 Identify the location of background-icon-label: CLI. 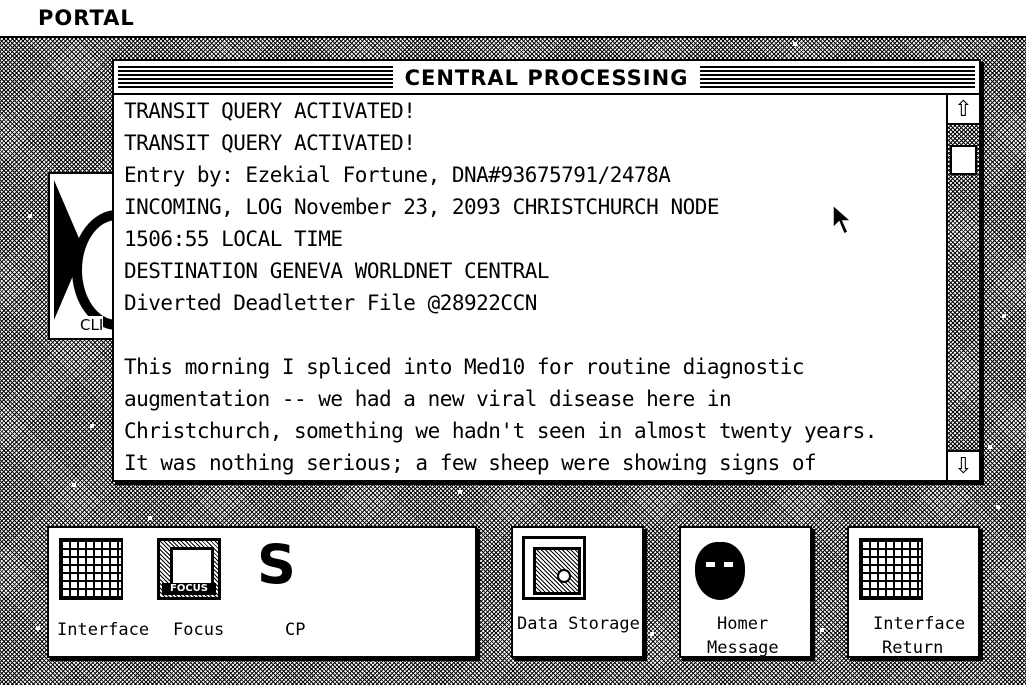
(92, 325).